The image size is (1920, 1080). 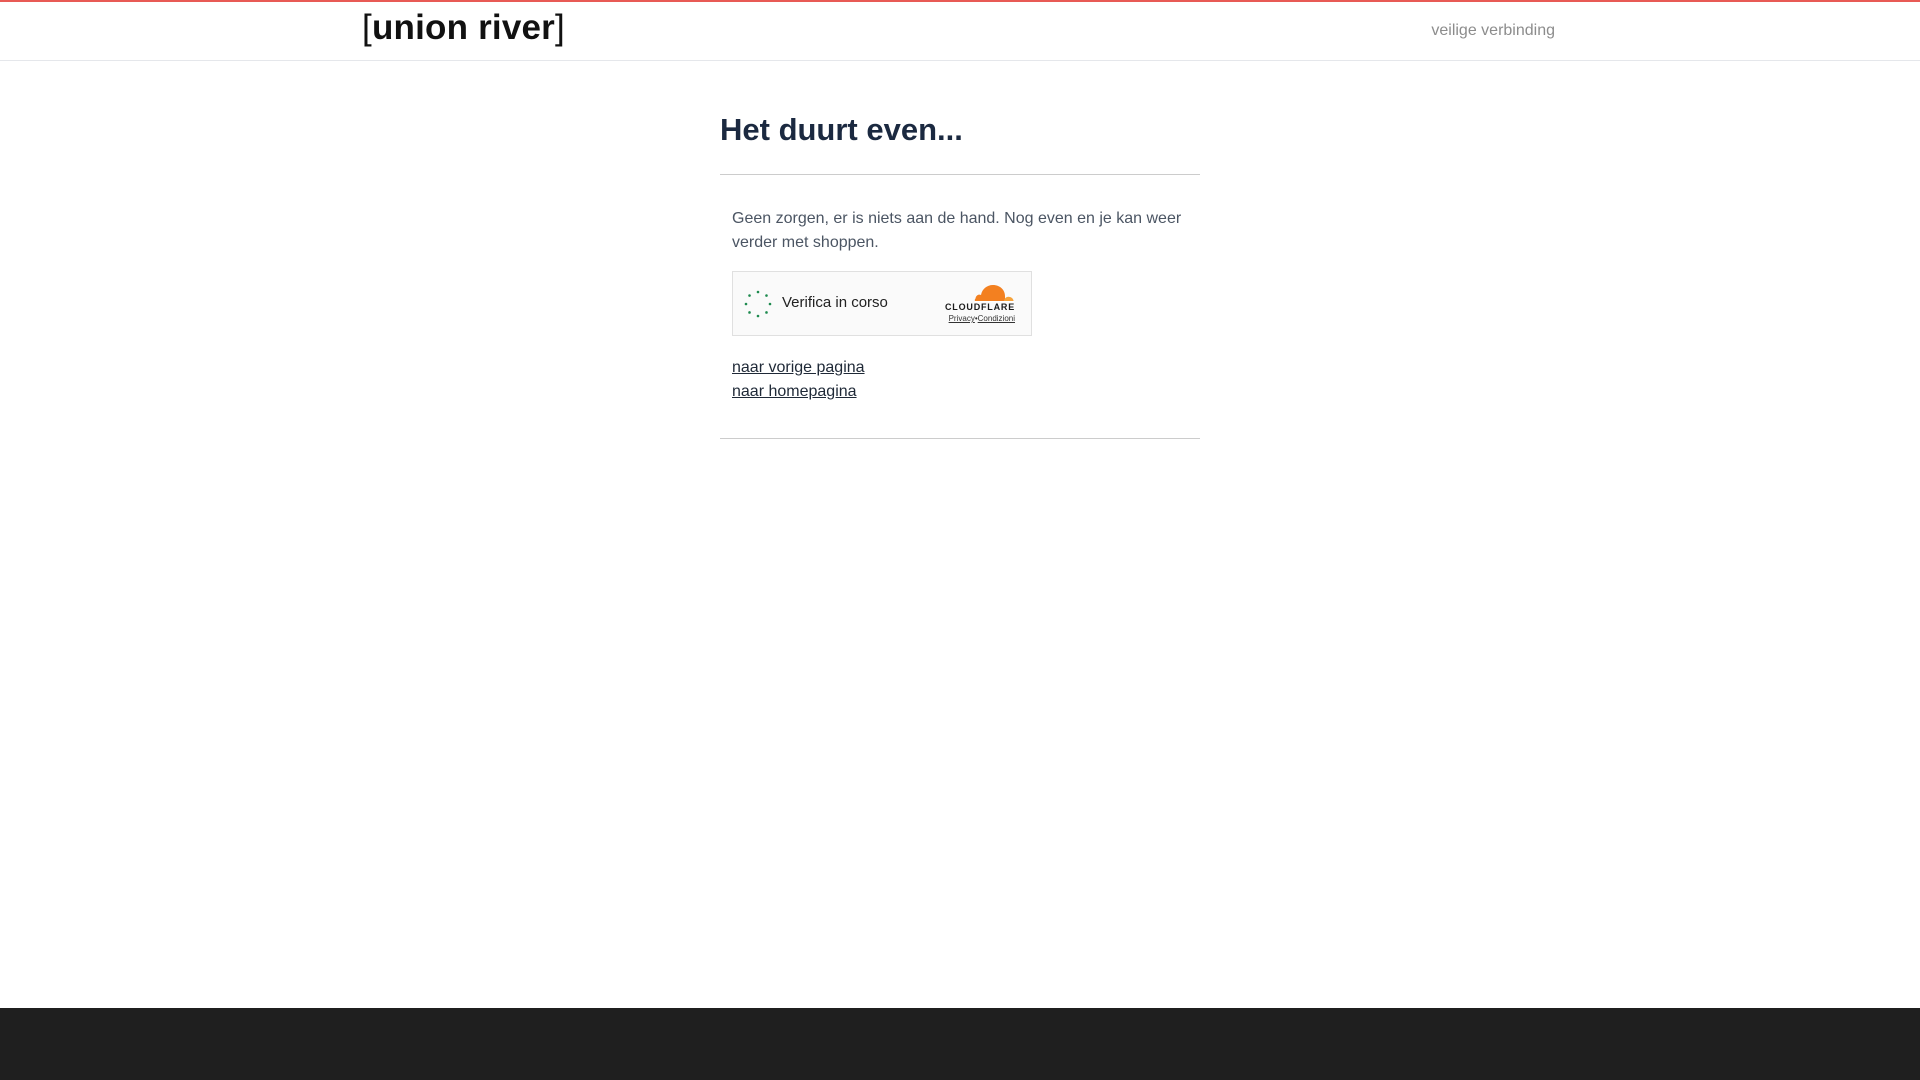 What do you see at coordinates (758, 304) in the screenshot?
I see `loading-spinner-icon` at bounding box center [758, 304].